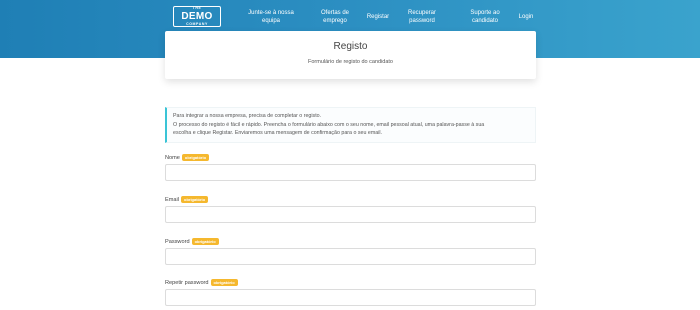 The width and height of the screenshot is (700, 310). What do you see at coordinates (335, 17) in the screenshot?
I see `nav-job-offers: Ofertas de emprego` at bounding box center [335, 17].